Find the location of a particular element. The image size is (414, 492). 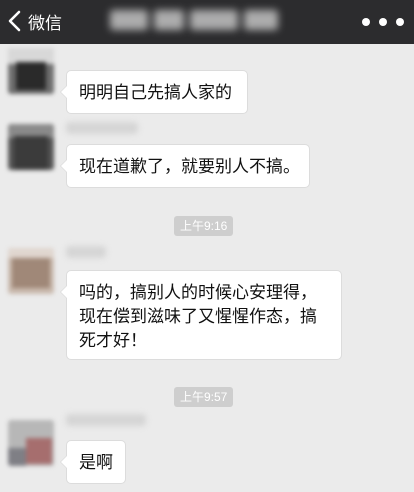

message-bubble: 是啊 is located at coordinates (93, 462).